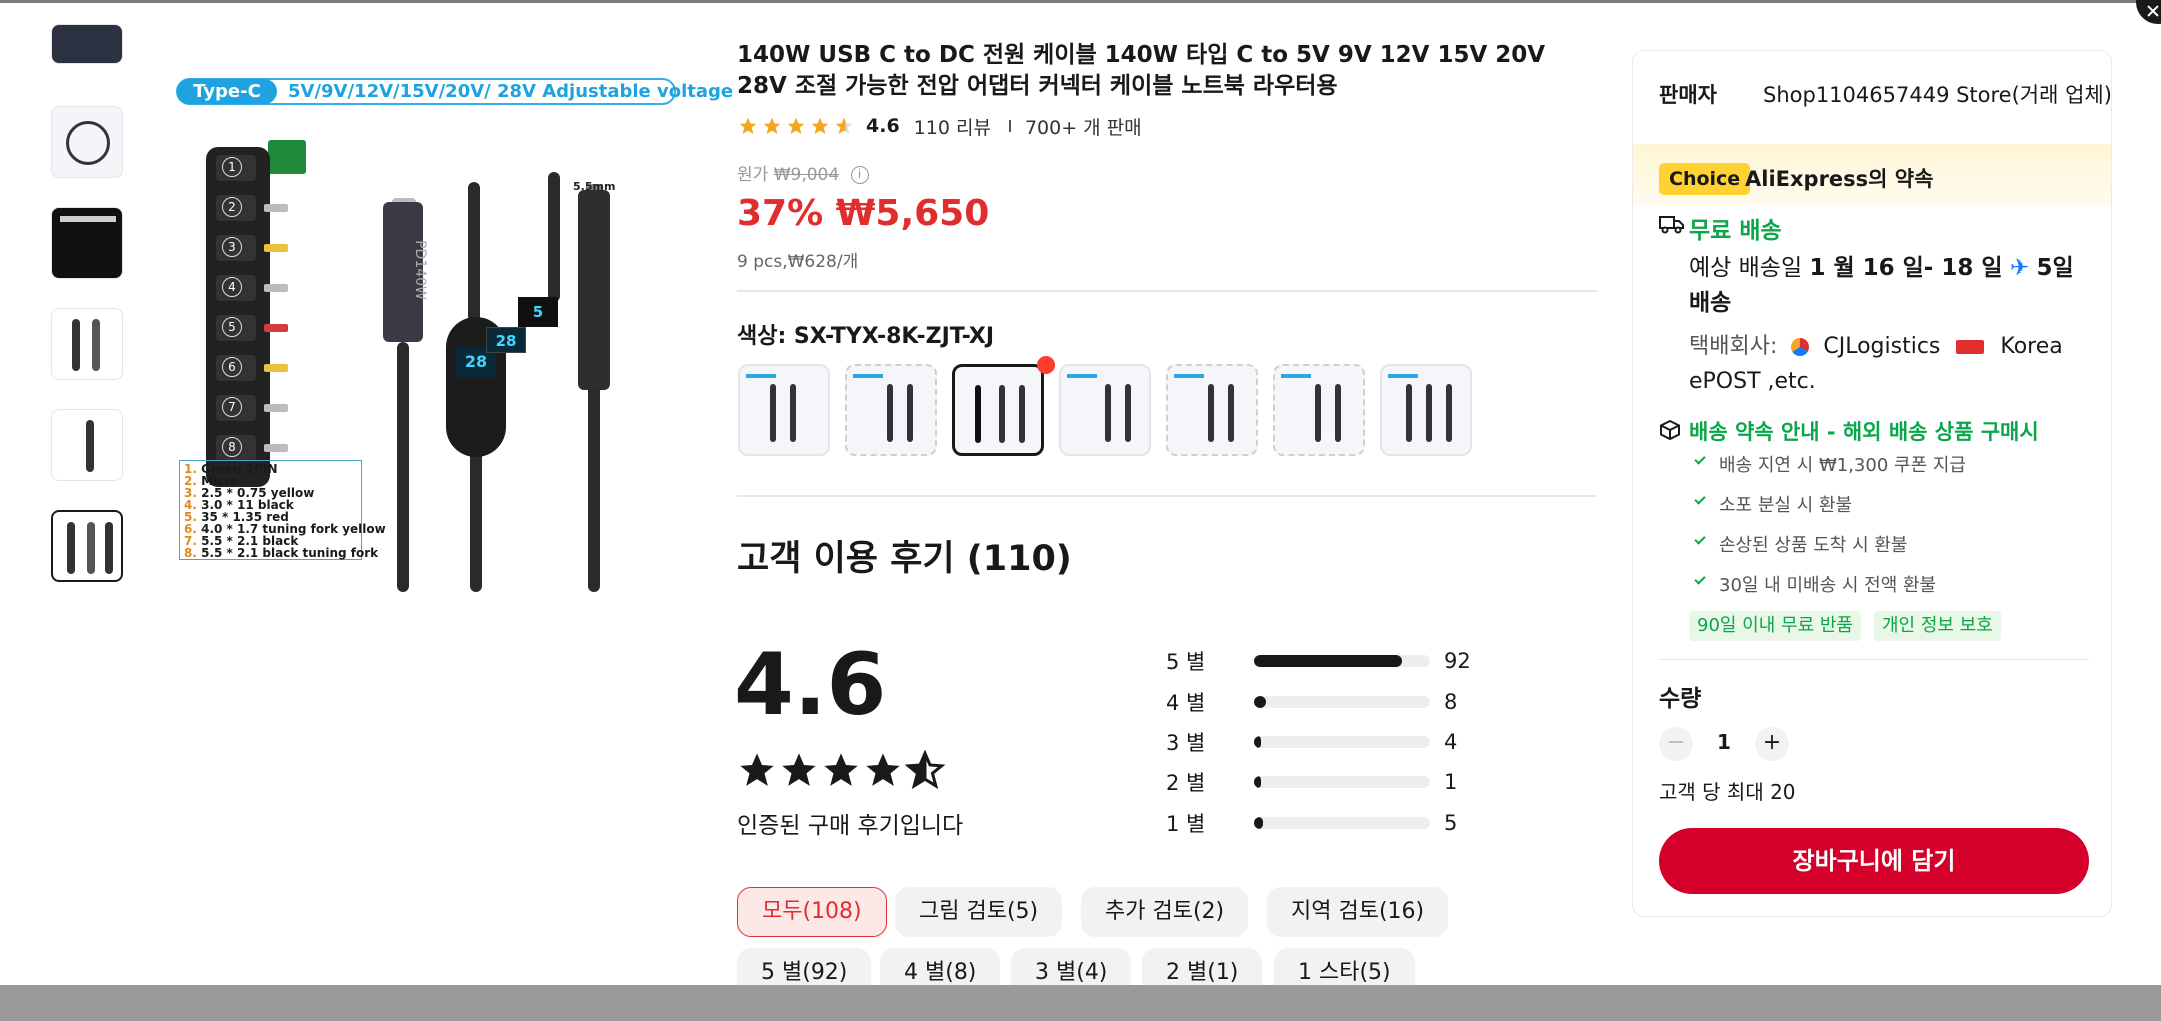 The height and width of the screenshot is (1021, 2161). I want to click on free-shipping: 무료 배송, so click(1735, 231).